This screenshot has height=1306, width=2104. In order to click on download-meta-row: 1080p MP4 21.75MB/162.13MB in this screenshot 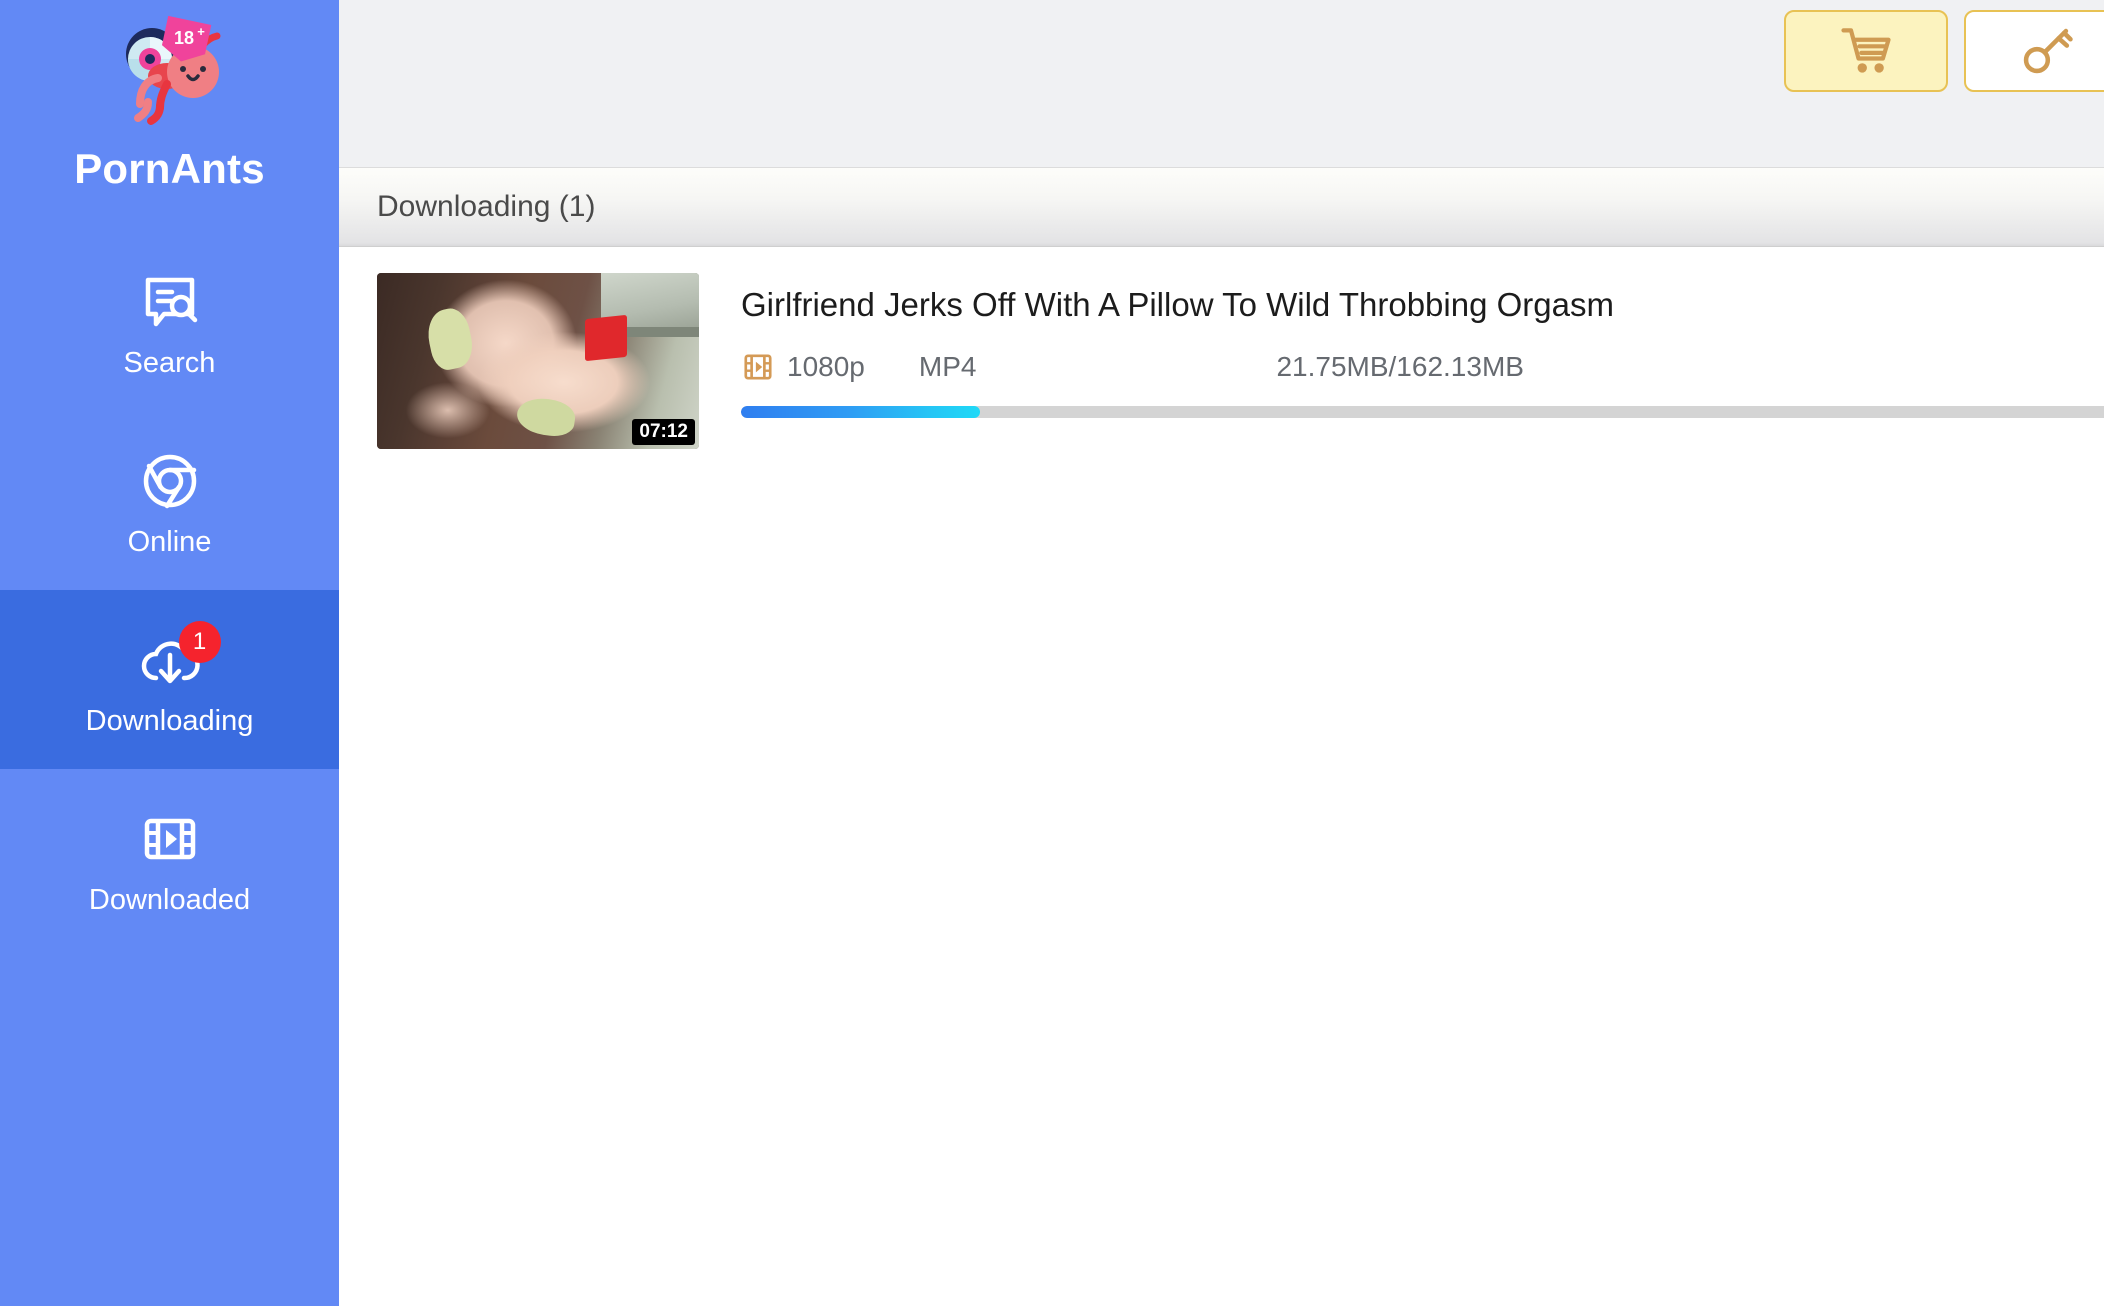, I will do `click(1422, 367)`.